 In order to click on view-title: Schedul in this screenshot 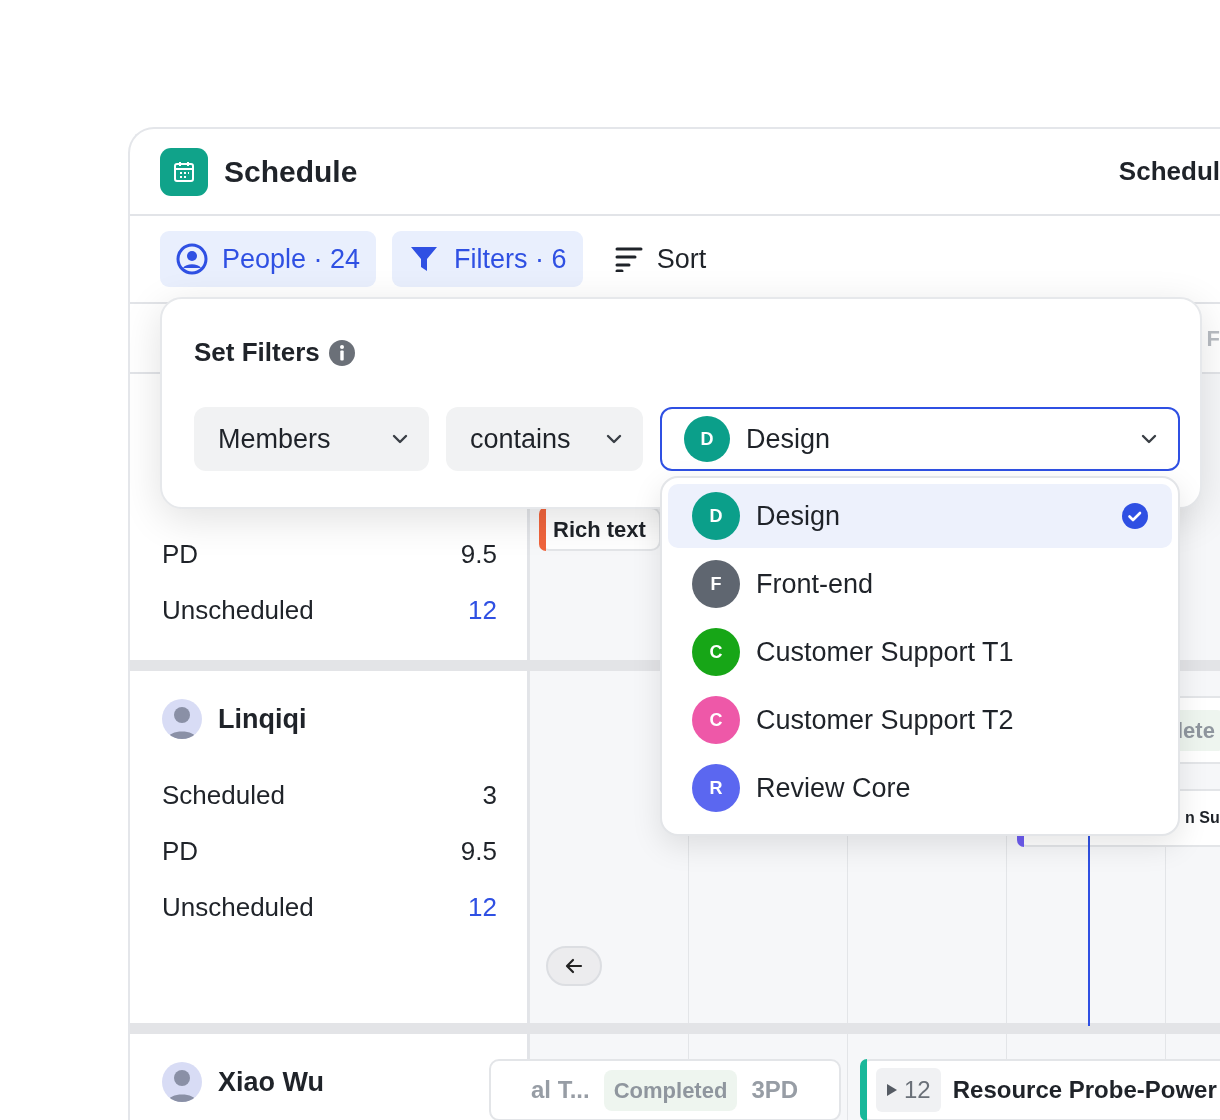, I will do `click(1169, 171)`.